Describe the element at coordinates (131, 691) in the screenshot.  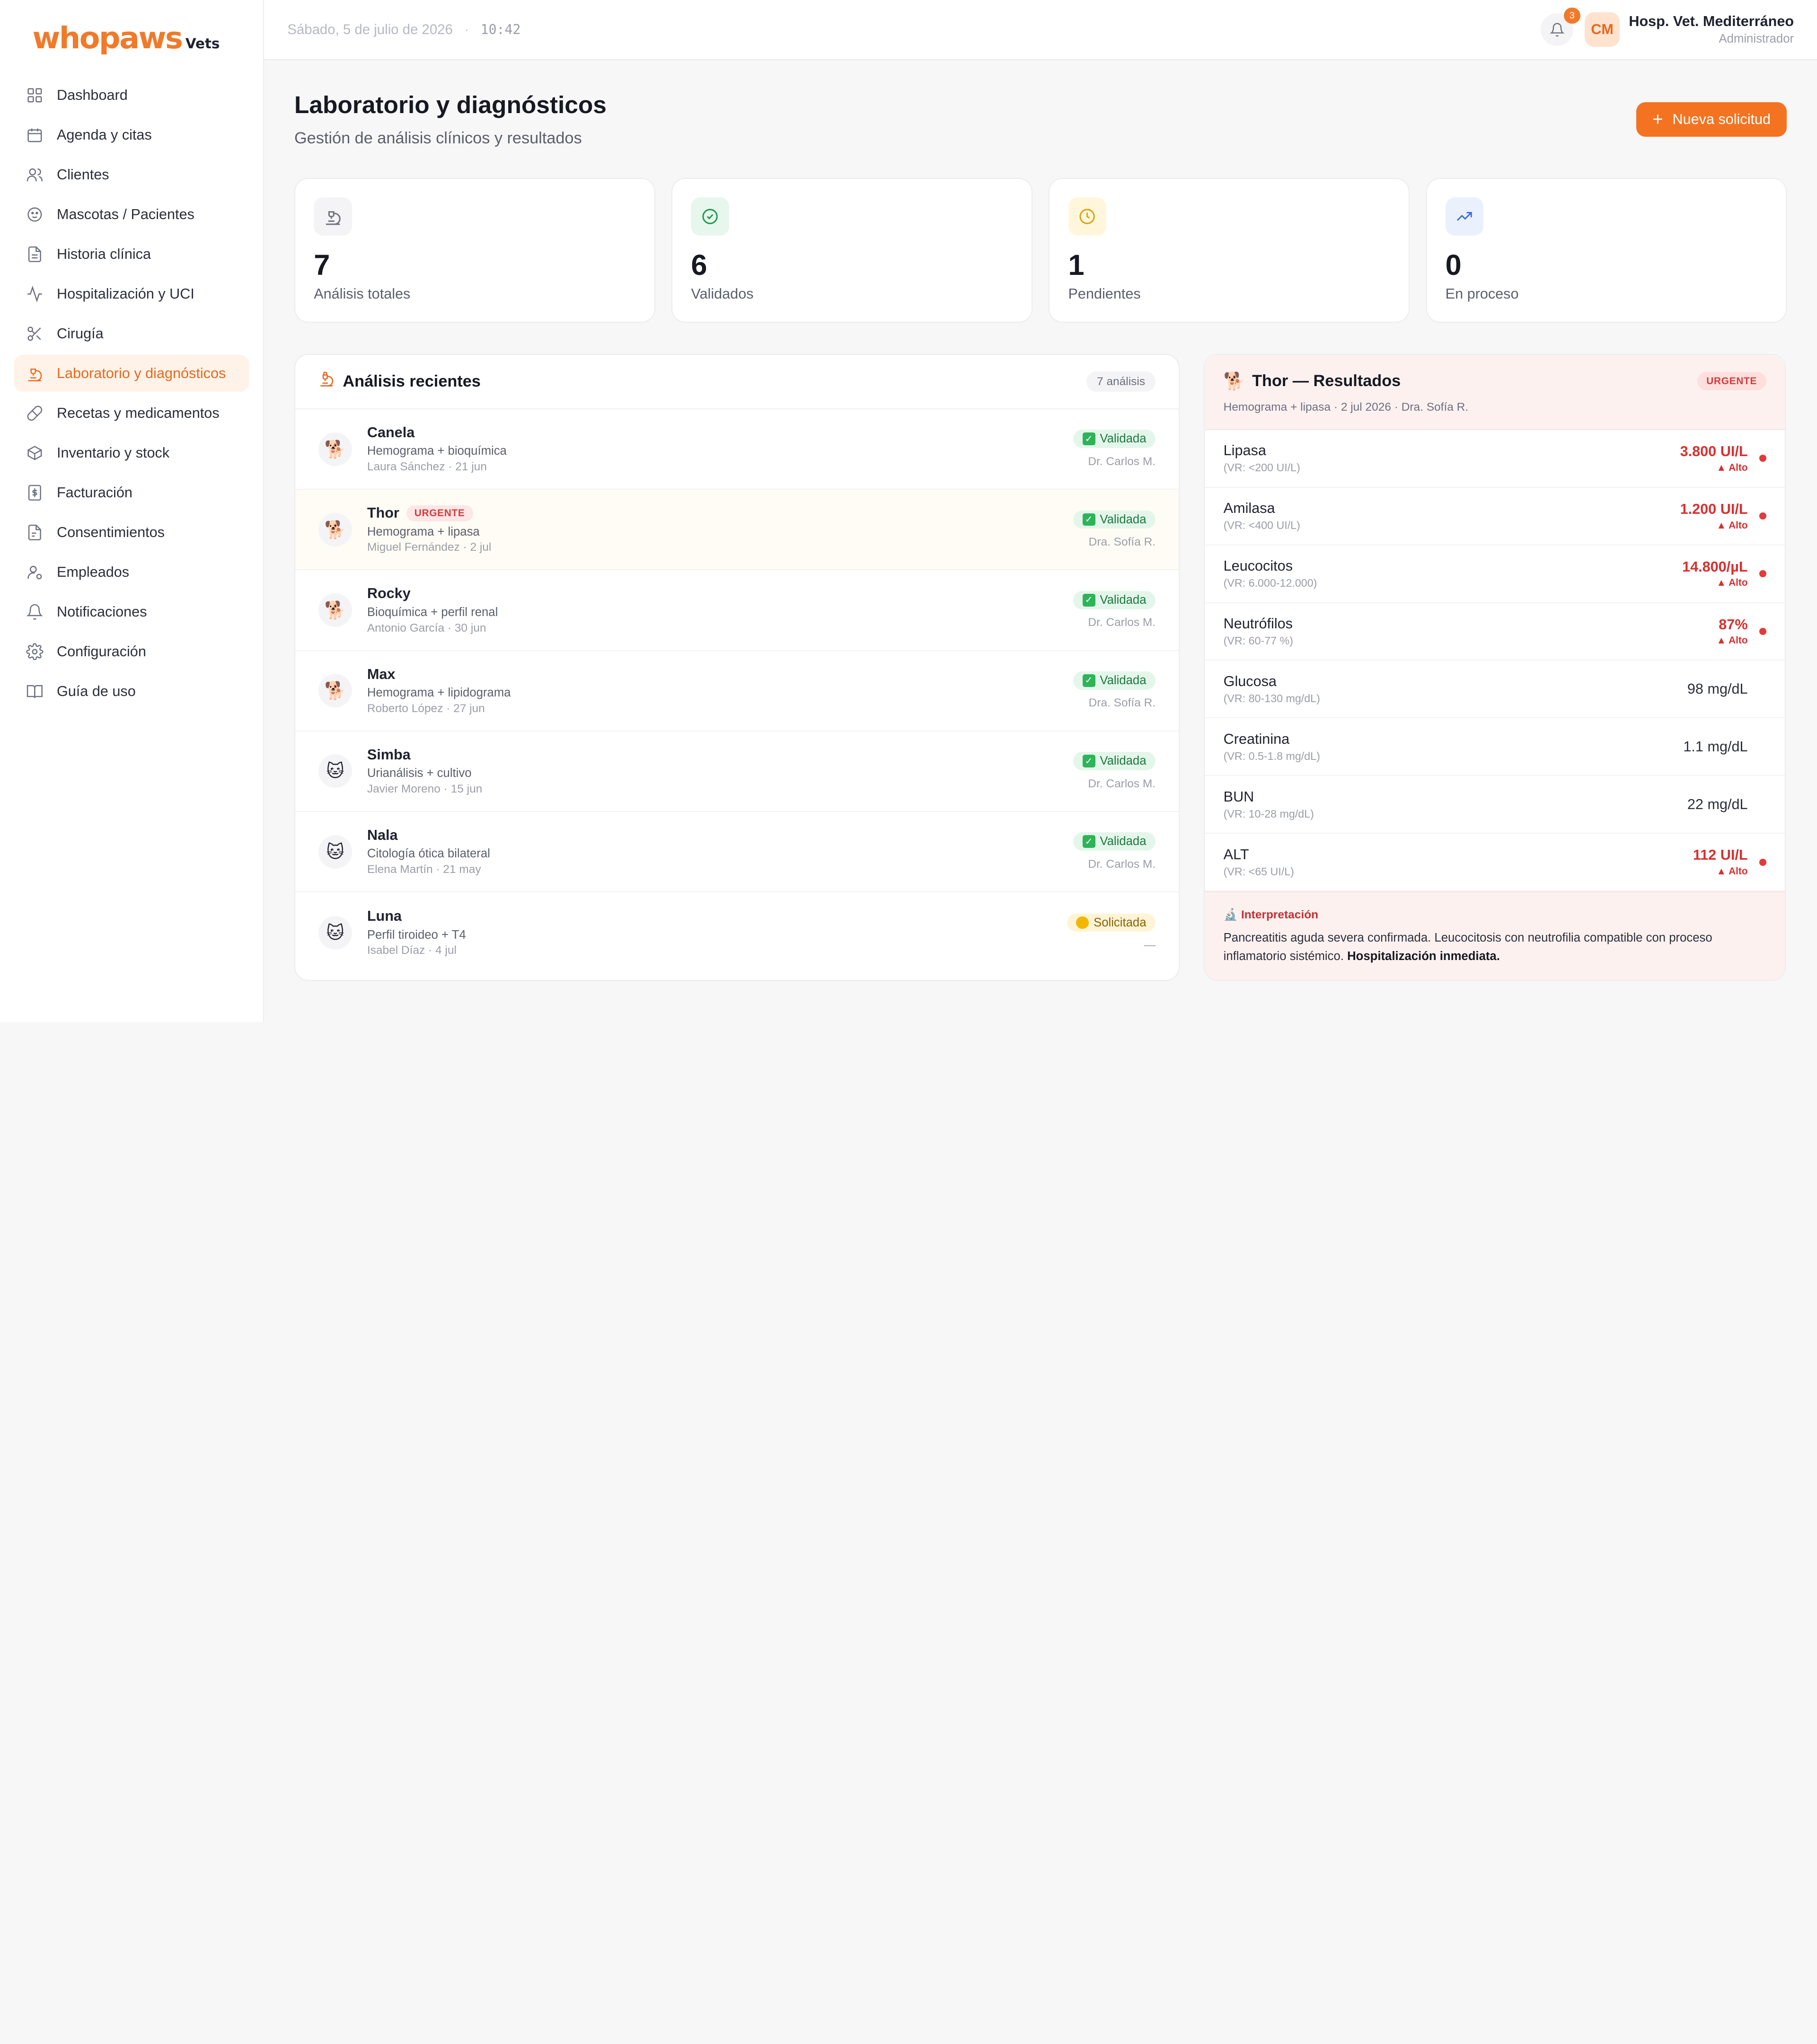
I see `sidebar-item-guia-de-uso: Guía de uso` at that location.